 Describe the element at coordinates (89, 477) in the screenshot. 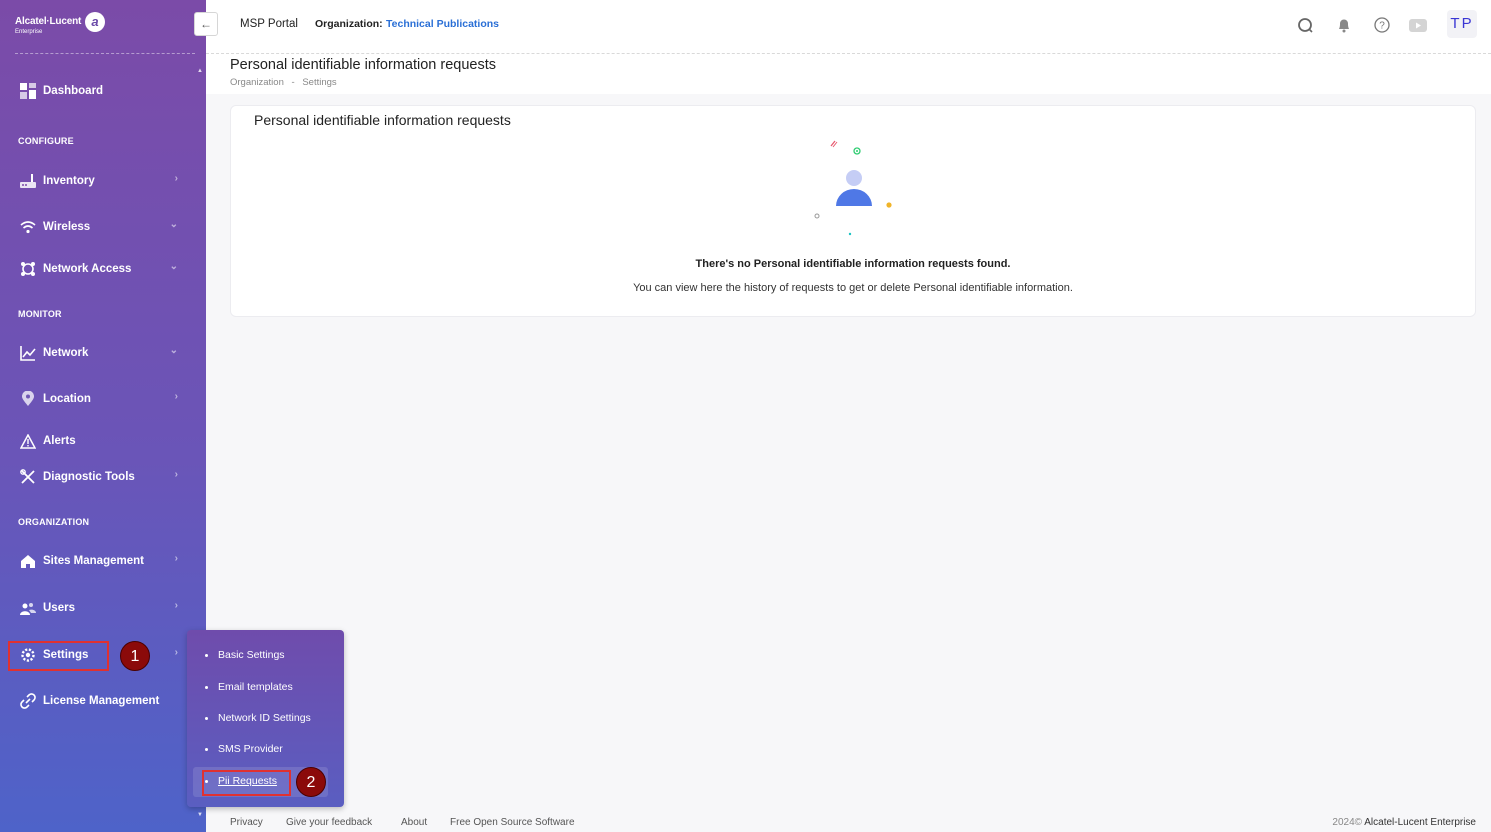

I see `sidebar-label-diagnostic-tools: Diagnostic Tools` at that location.